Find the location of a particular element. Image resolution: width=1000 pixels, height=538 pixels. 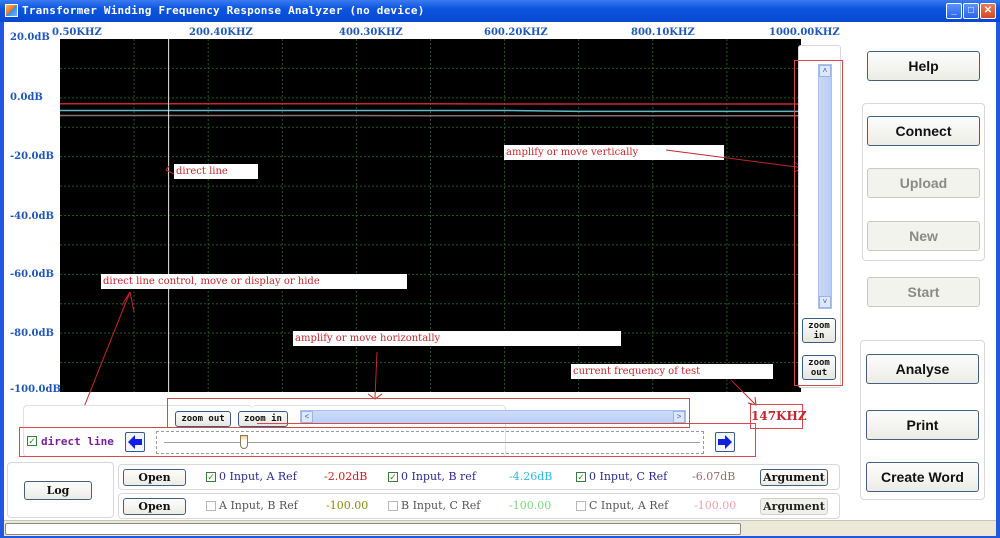

x-tick-label: 400.30KHZ is located at coordinates (371, 32).